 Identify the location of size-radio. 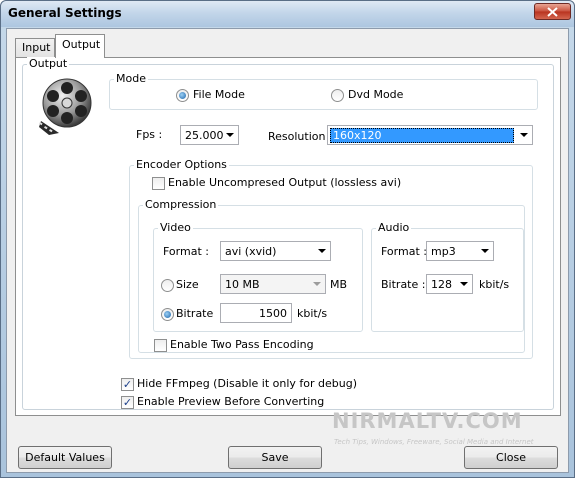
(167, 285).